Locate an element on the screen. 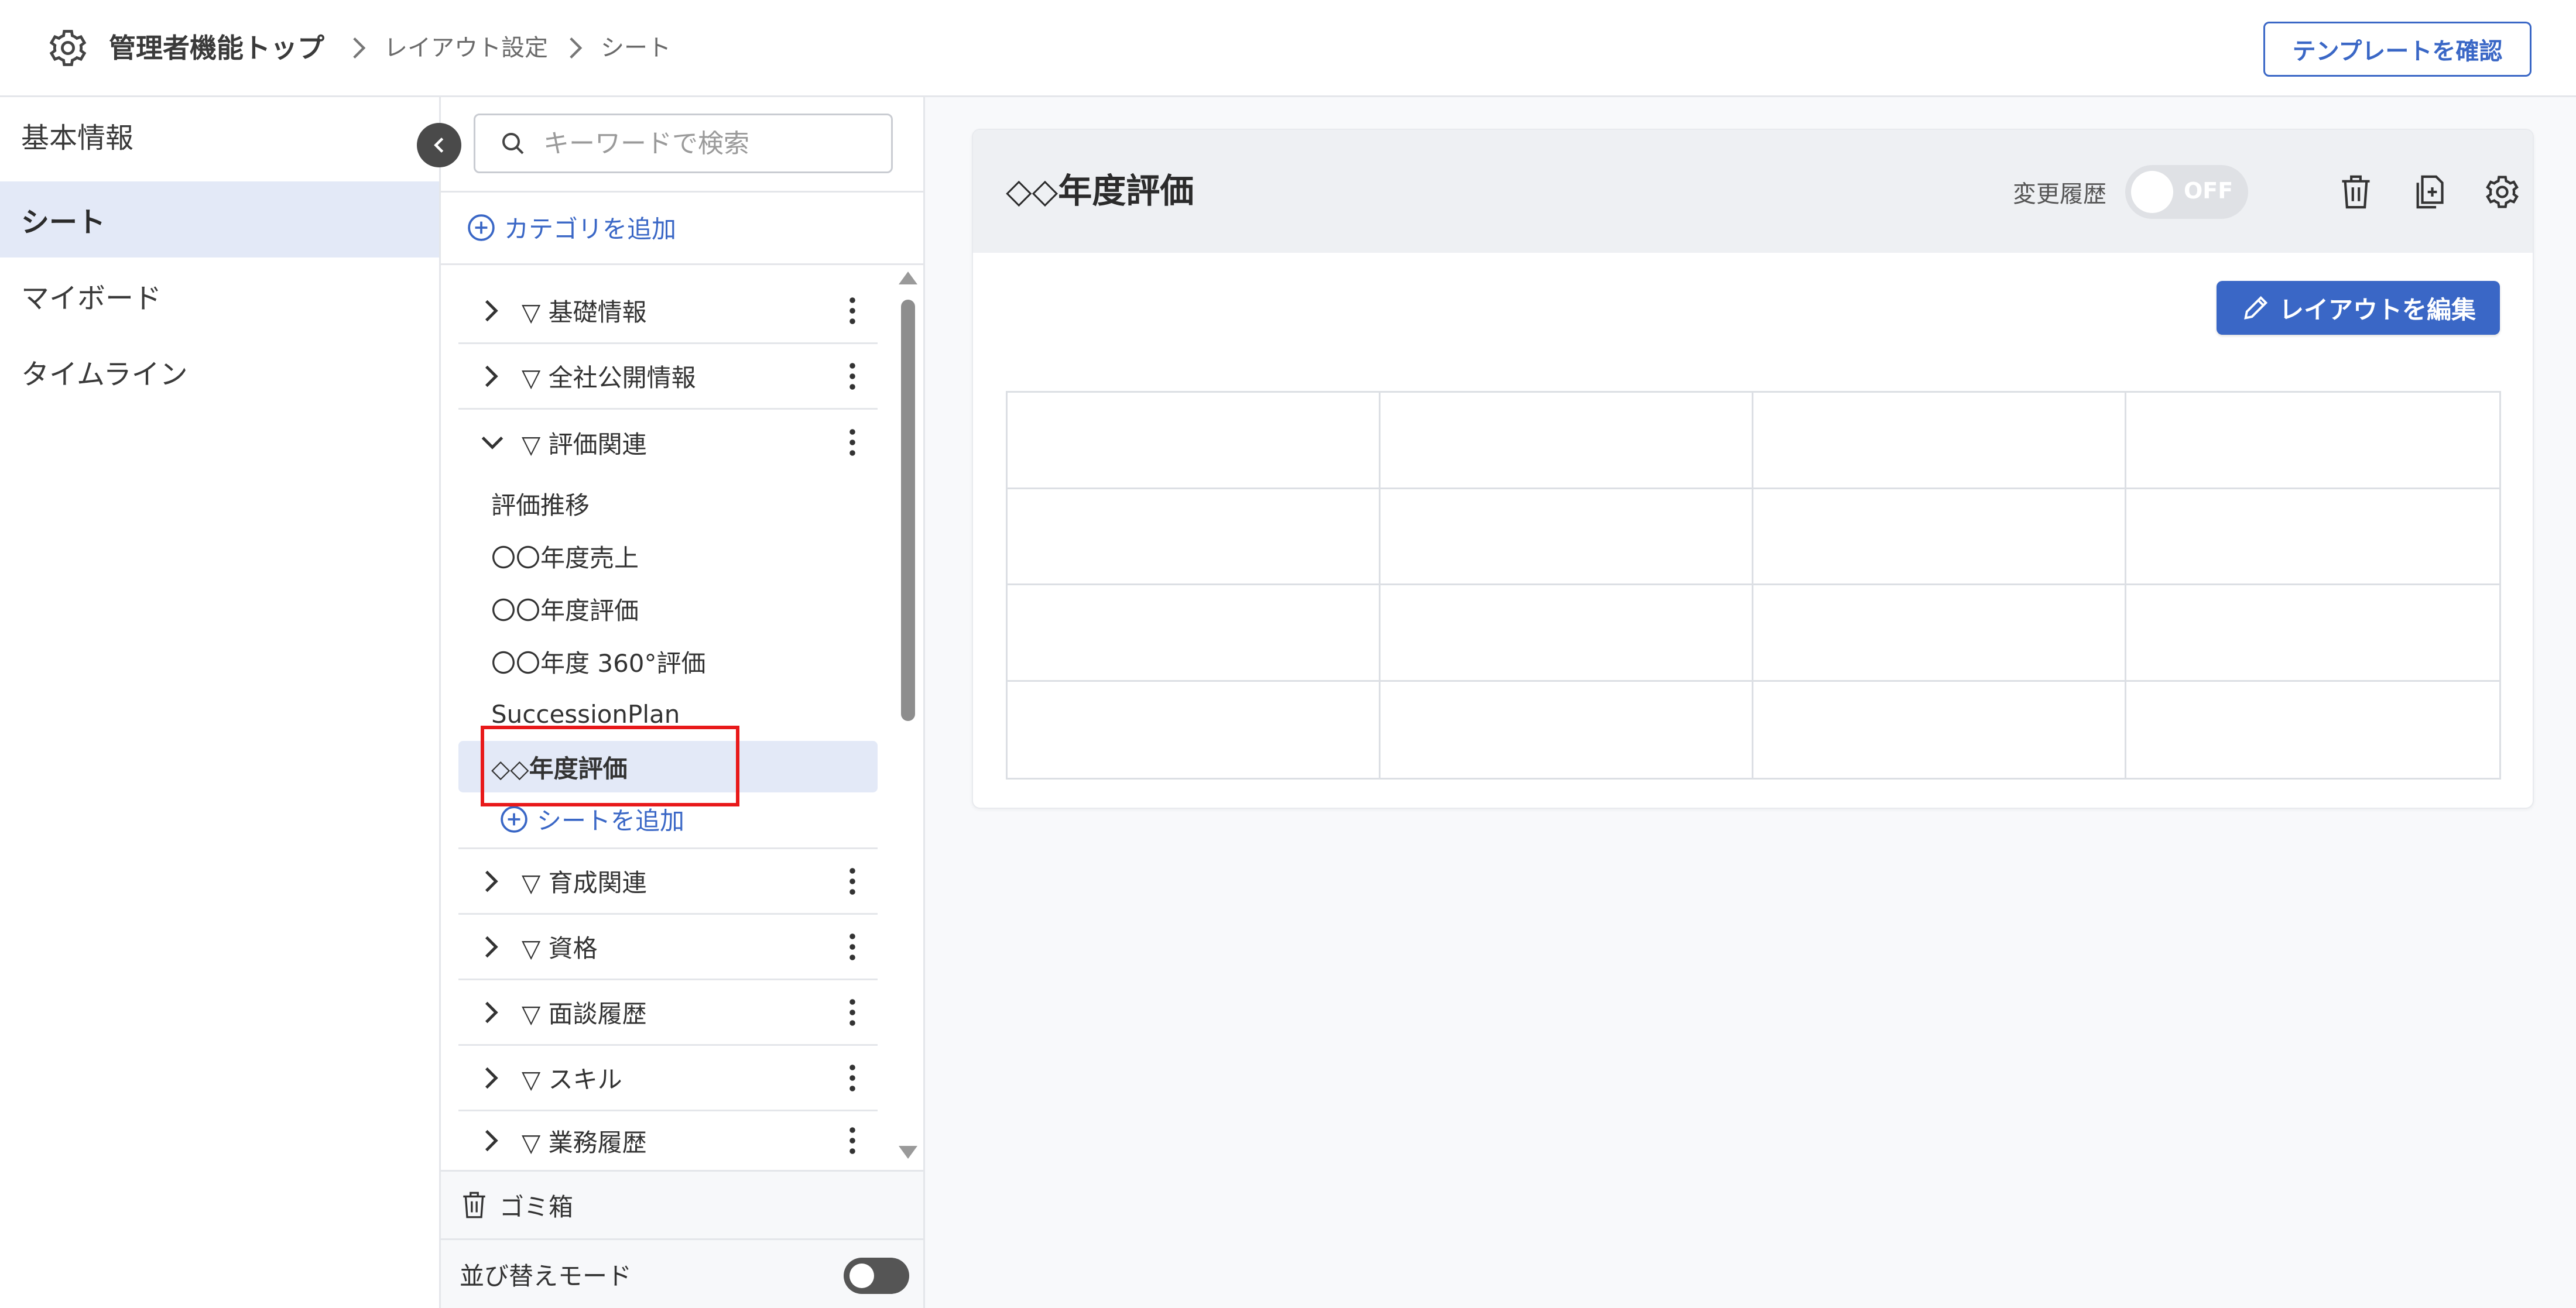 The width and height of the screenshot is (2576, 1308). edit-layout-button: レイアウトを編集 is located at coordinates (2358, 308).